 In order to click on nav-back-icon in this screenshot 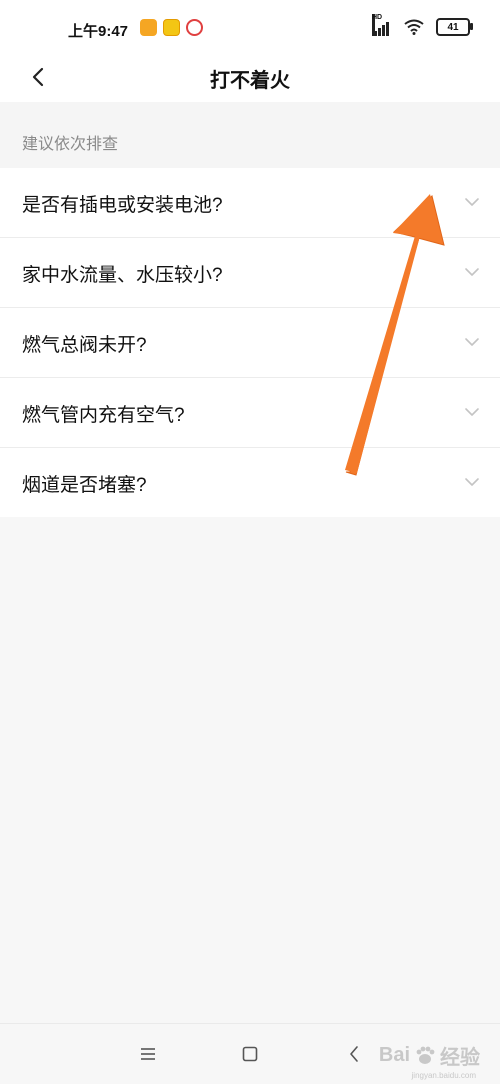, I will do `click(354, 1054)`.